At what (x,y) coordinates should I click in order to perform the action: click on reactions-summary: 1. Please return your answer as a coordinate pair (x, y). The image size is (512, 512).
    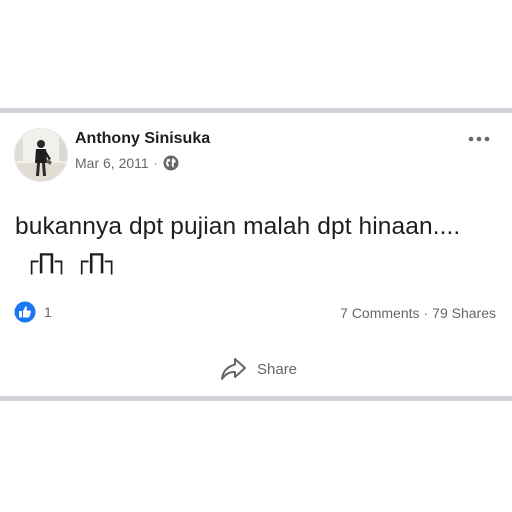
    Looking at the image, I should click on (33, 312).